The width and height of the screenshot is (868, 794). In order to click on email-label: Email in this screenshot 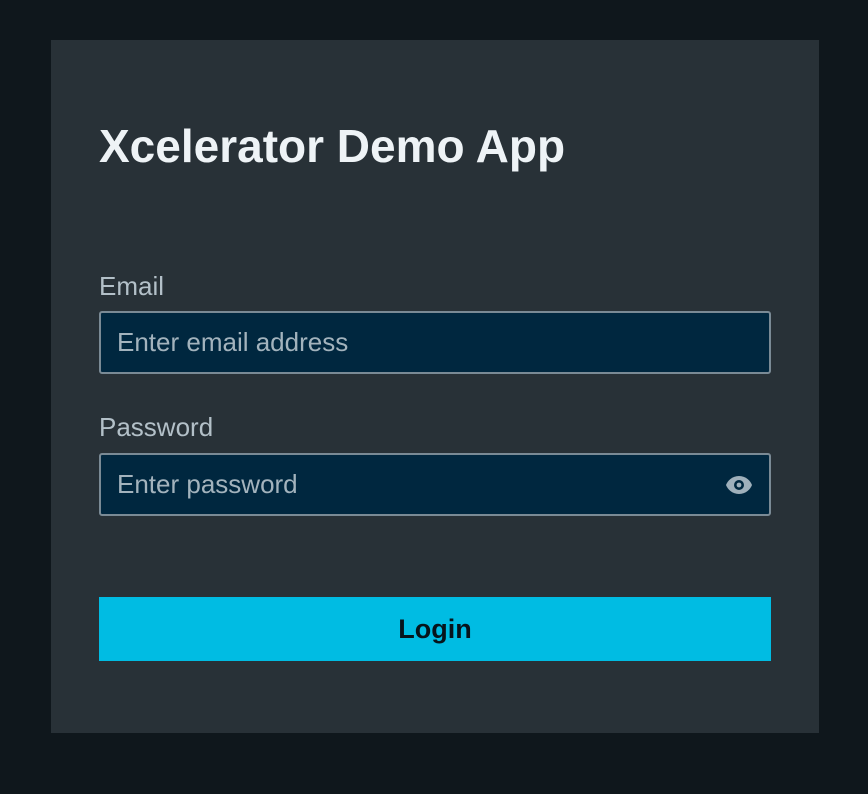, I will do `click(132, 286)`.